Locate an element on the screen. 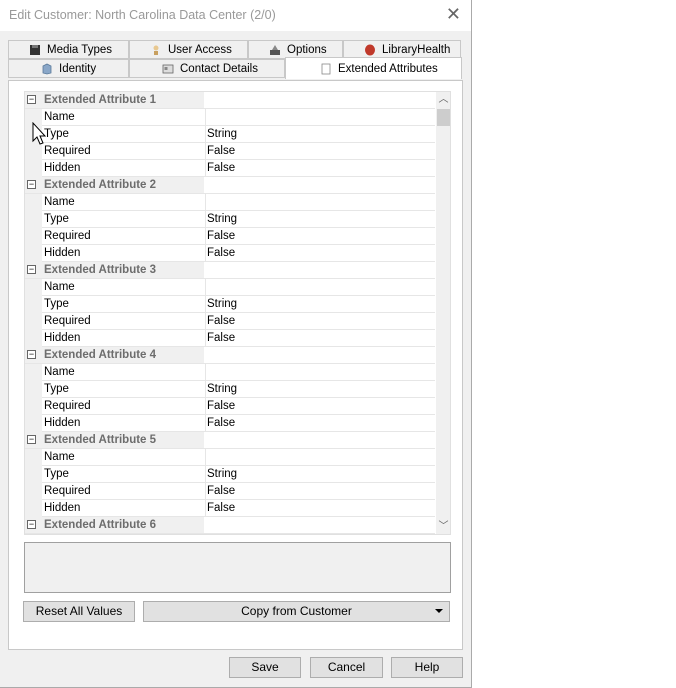 The image size is (676, 688). category-title: Extended Attribute 3 is located at coordinates (100, 270).